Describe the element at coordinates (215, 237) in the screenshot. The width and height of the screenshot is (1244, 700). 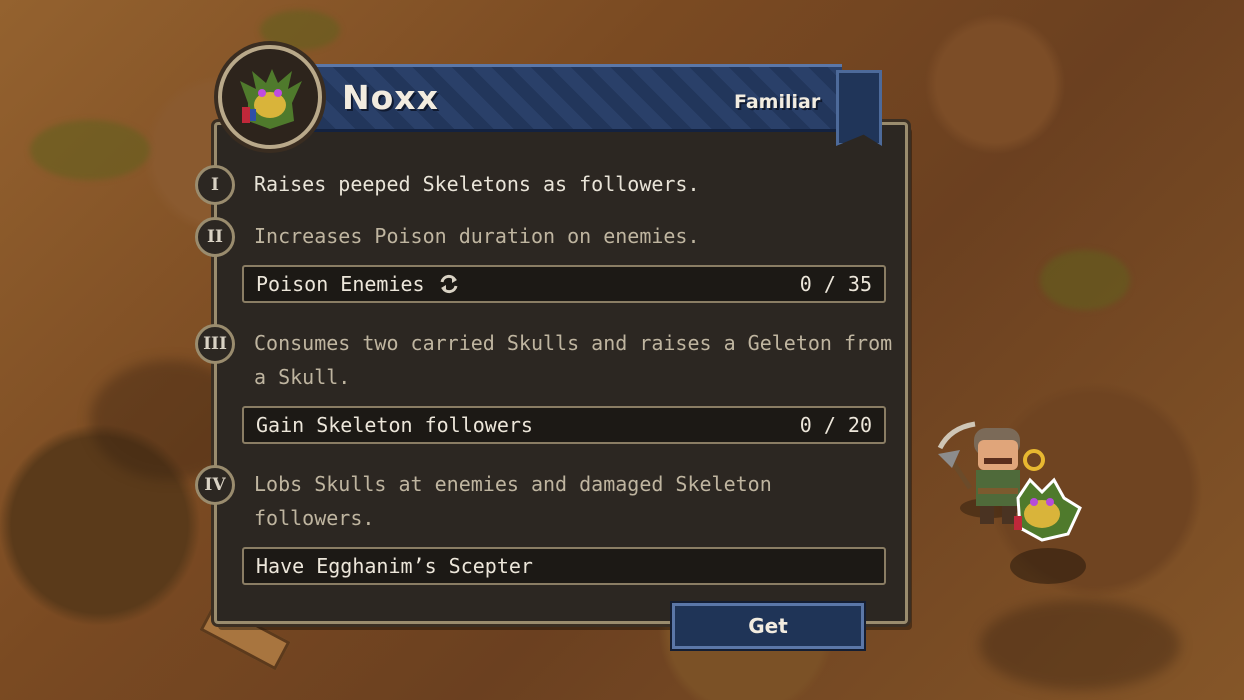
I see `ability-numeral-2: II` at that location.